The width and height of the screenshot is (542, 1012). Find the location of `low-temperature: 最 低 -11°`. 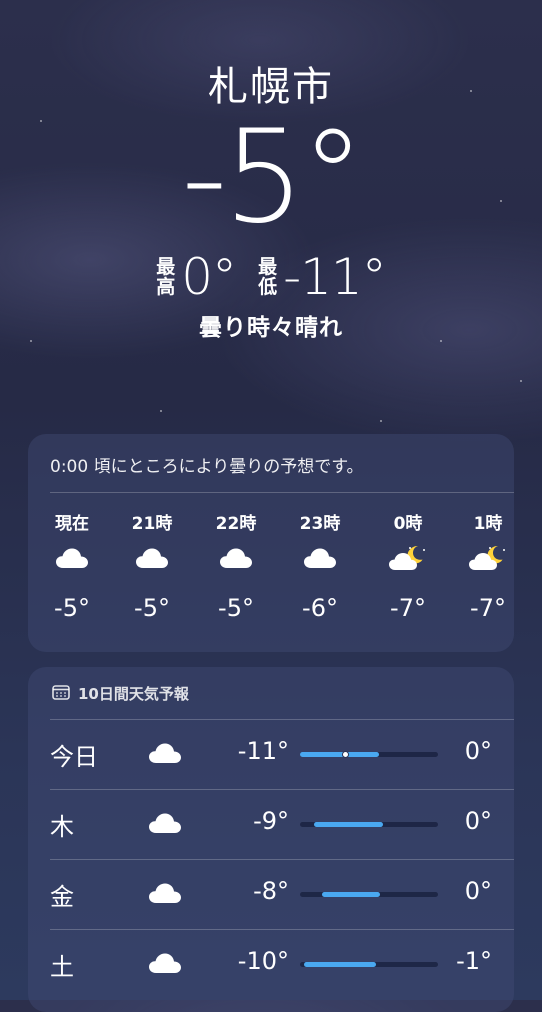

low-temperature: 最 低 -11° is located at coordinates (322, 277).